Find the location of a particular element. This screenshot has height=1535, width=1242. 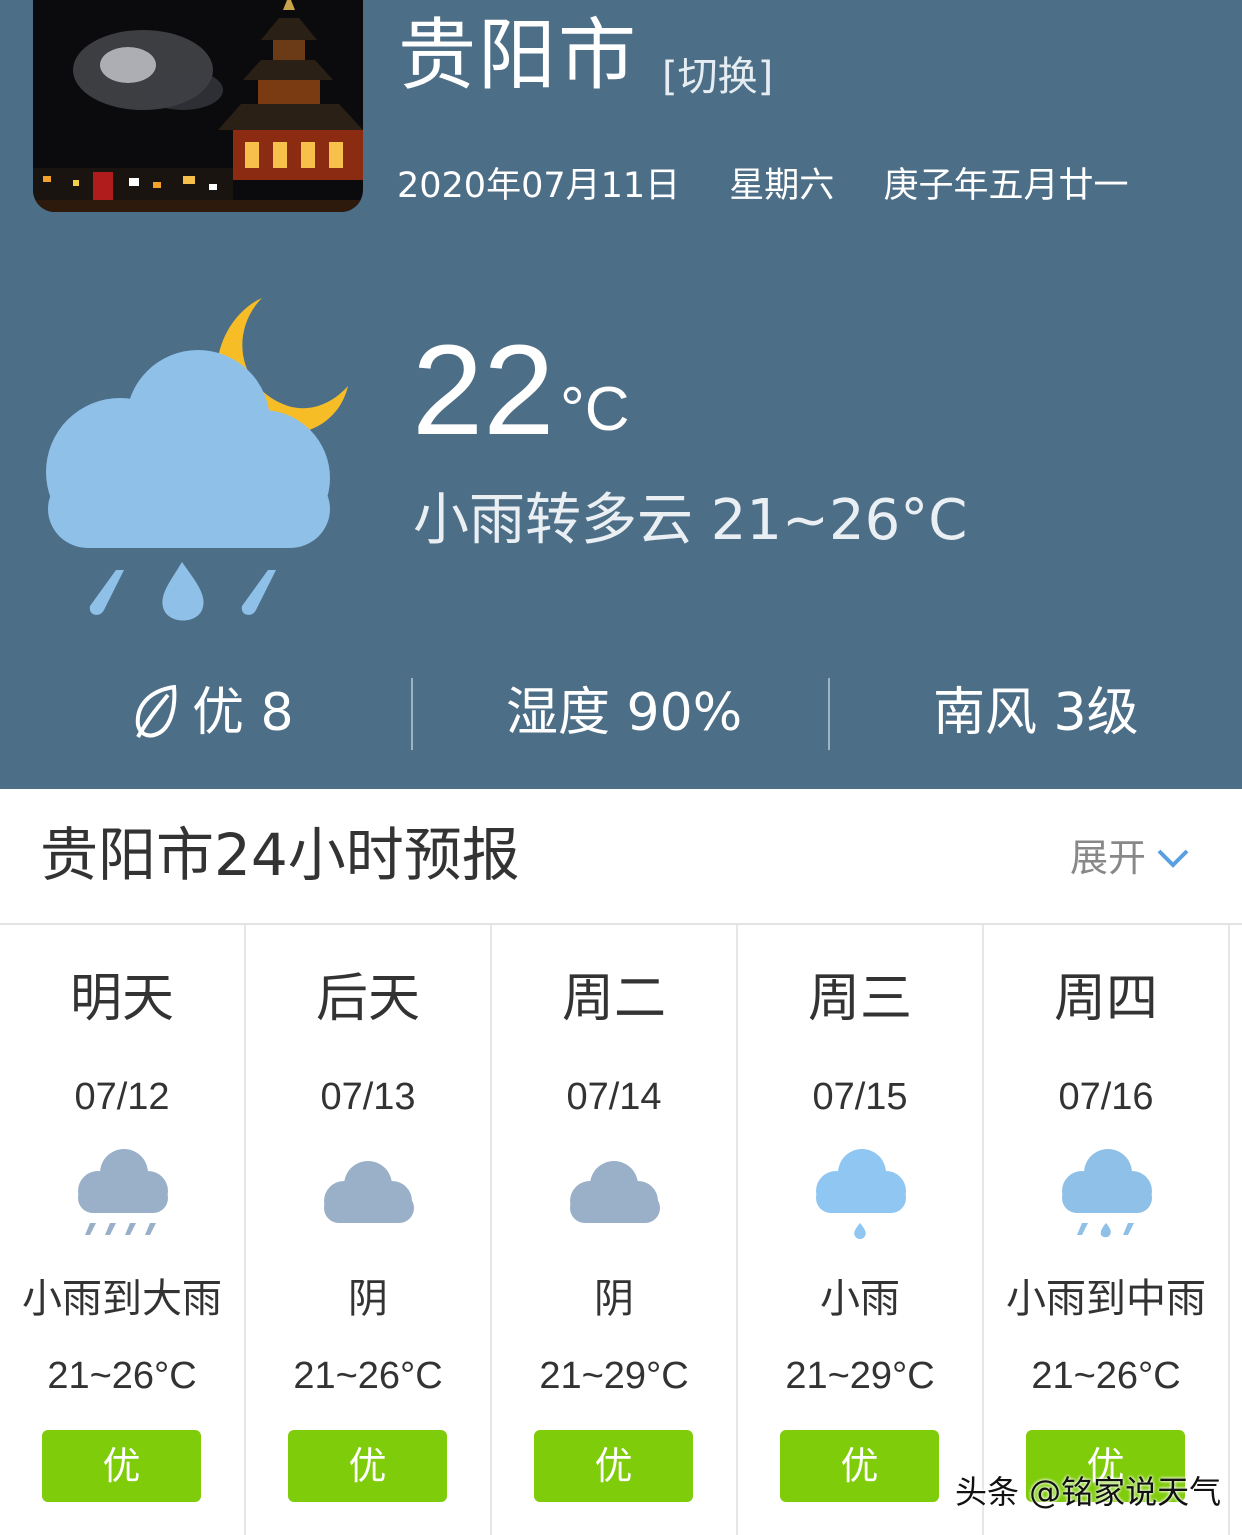

weather-description: 小雨转多云 21~26°C is located at coordinates (690, 520).